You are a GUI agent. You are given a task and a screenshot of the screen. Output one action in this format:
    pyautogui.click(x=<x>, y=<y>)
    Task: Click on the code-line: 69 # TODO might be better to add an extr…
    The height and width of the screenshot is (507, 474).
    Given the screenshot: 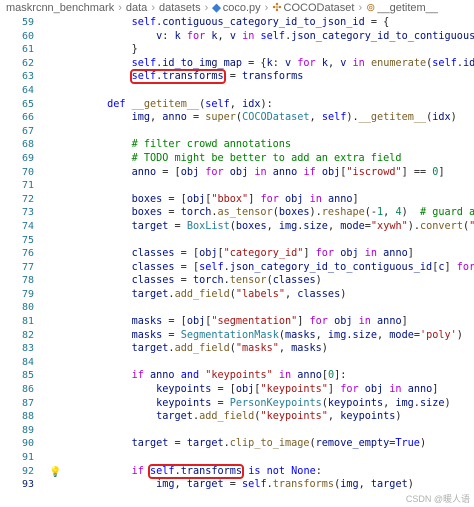 What is the action you would take?
    pyautogui.click(x=237, y=159)
    